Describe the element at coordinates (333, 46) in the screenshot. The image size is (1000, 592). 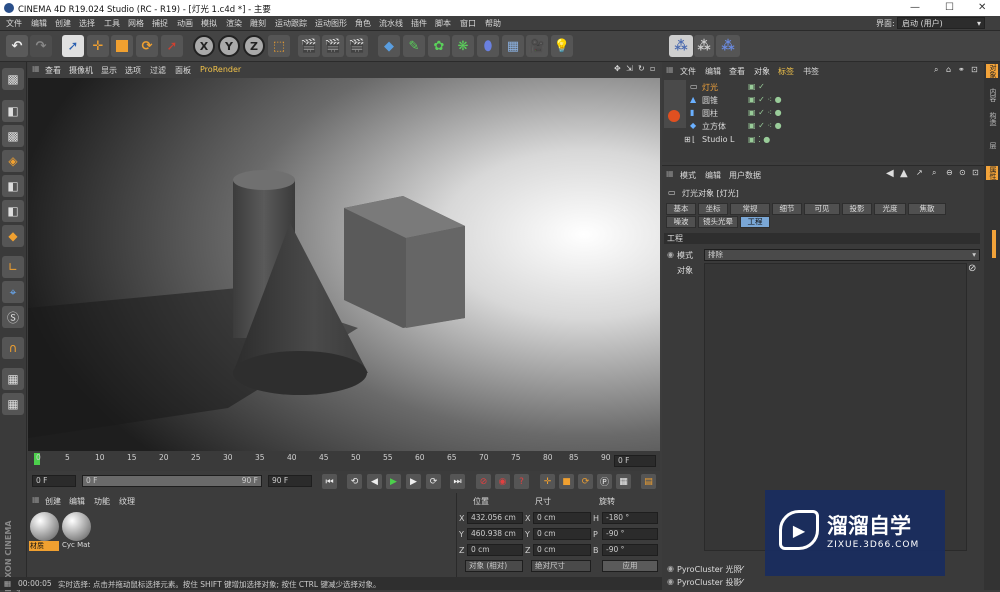
I see `render-picture-viewer-button: 🎬` at that location.